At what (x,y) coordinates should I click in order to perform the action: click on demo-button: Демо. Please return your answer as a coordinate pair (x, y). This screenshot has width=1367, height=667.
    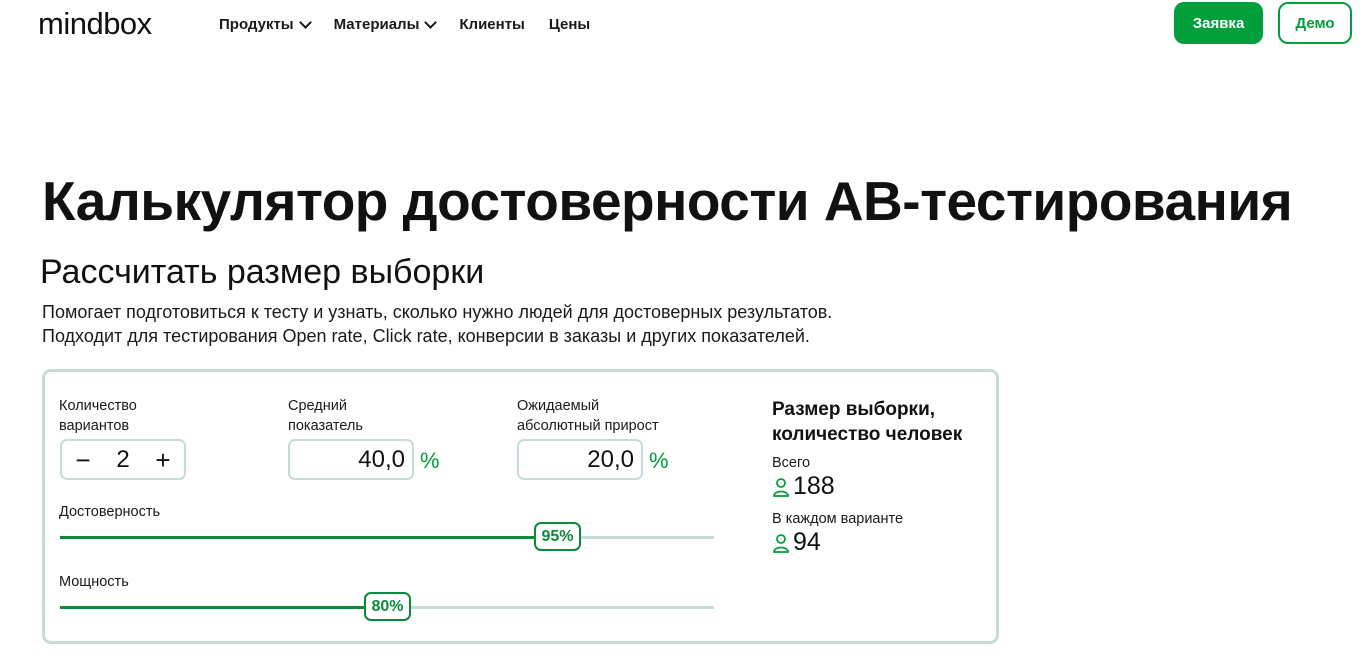
    Looking at the image, I should click on (1315, 23).